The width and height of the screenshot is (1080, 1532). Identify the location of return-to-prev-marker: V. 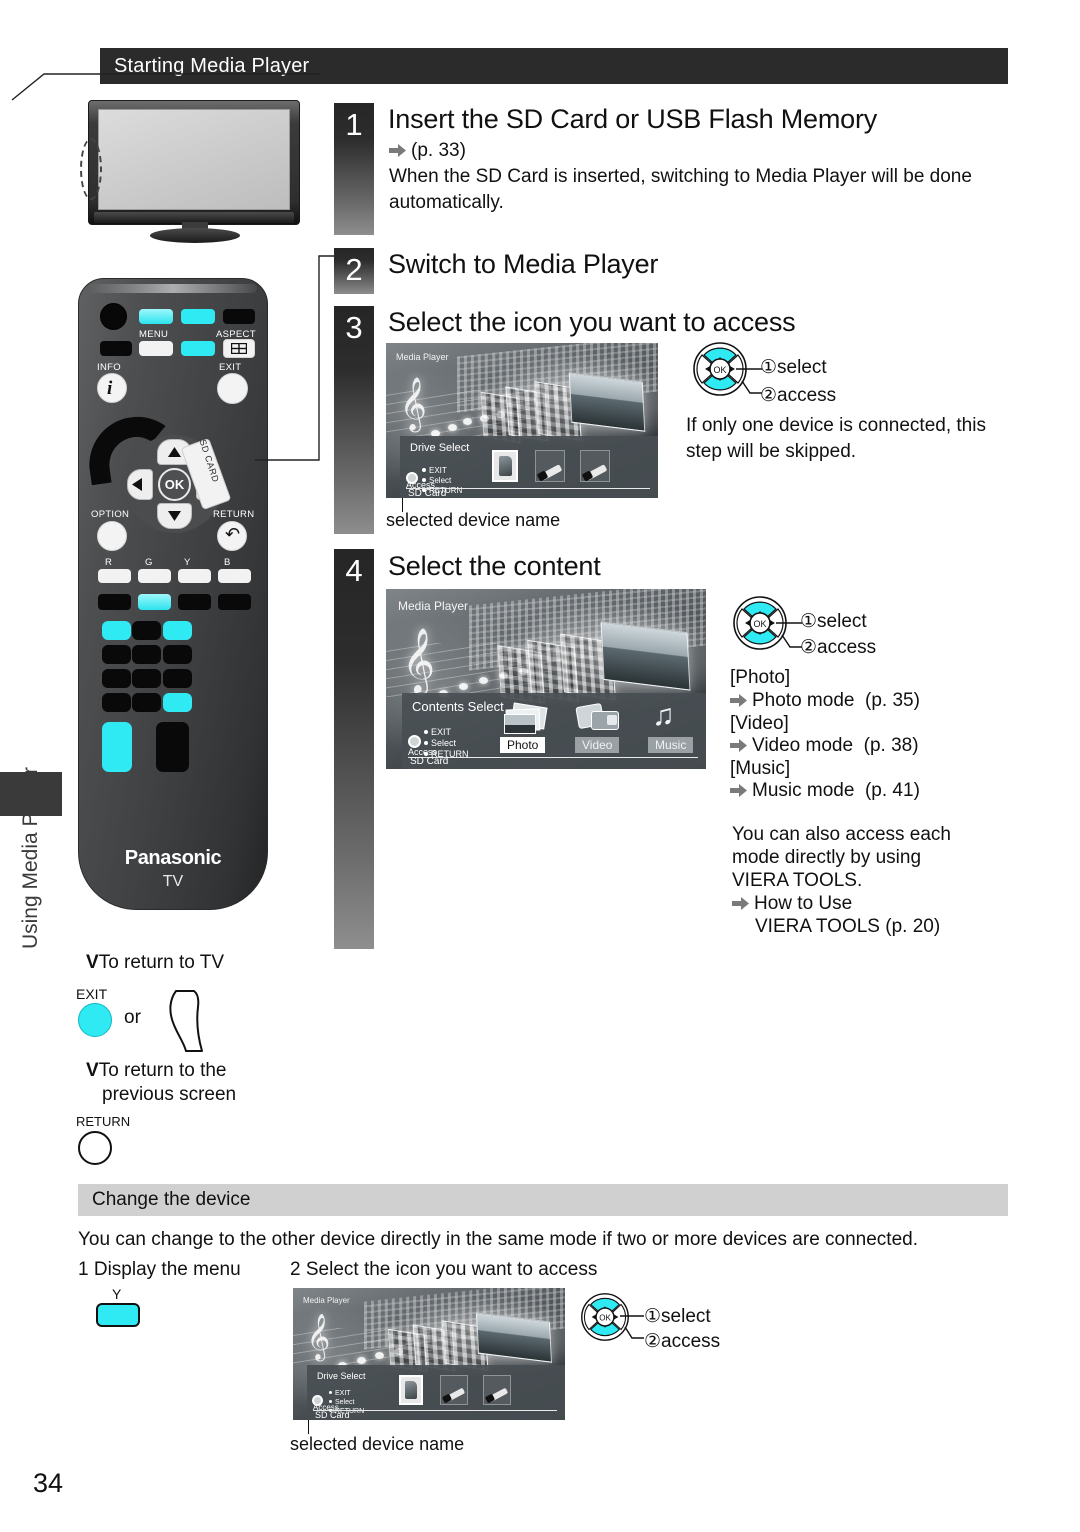
(92, 1070).